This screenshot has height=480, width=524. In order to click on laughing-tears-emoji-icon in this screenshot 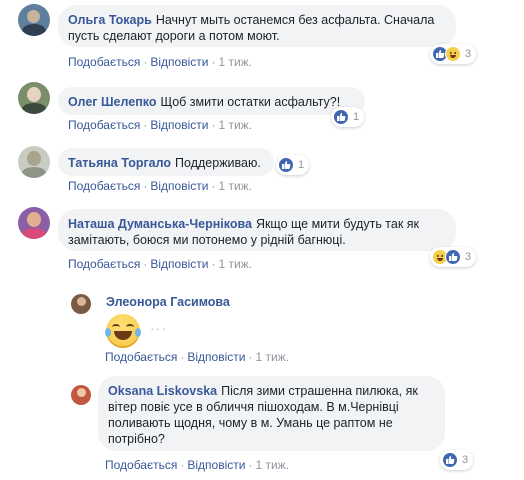, I will do `click(123, 331)`.